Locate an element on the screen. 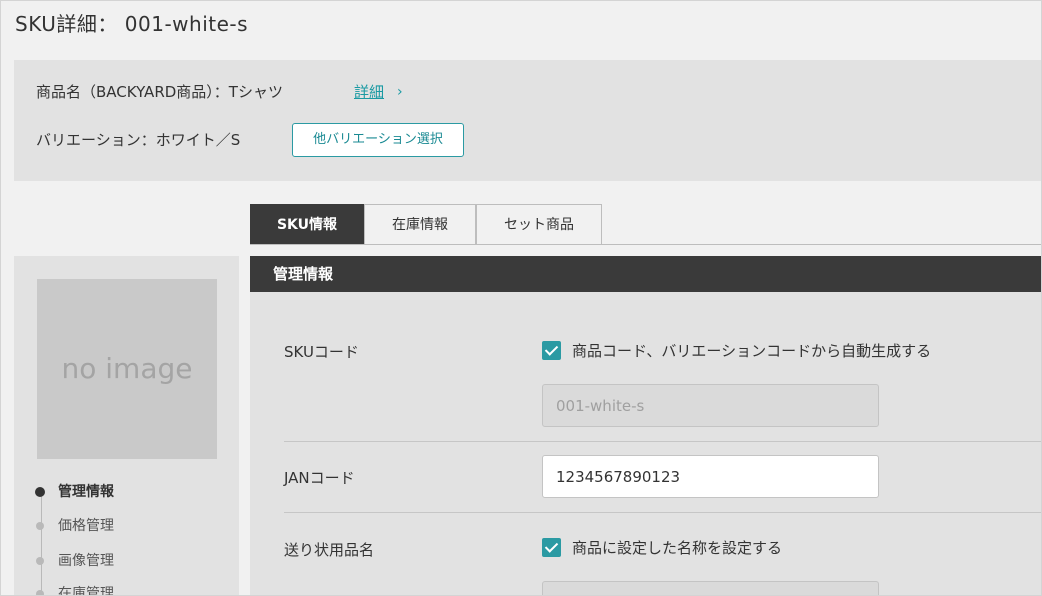 The width and height of the screenshot is (1042, 596). shipping-name-checkbox is located at coordinates (551, 547).